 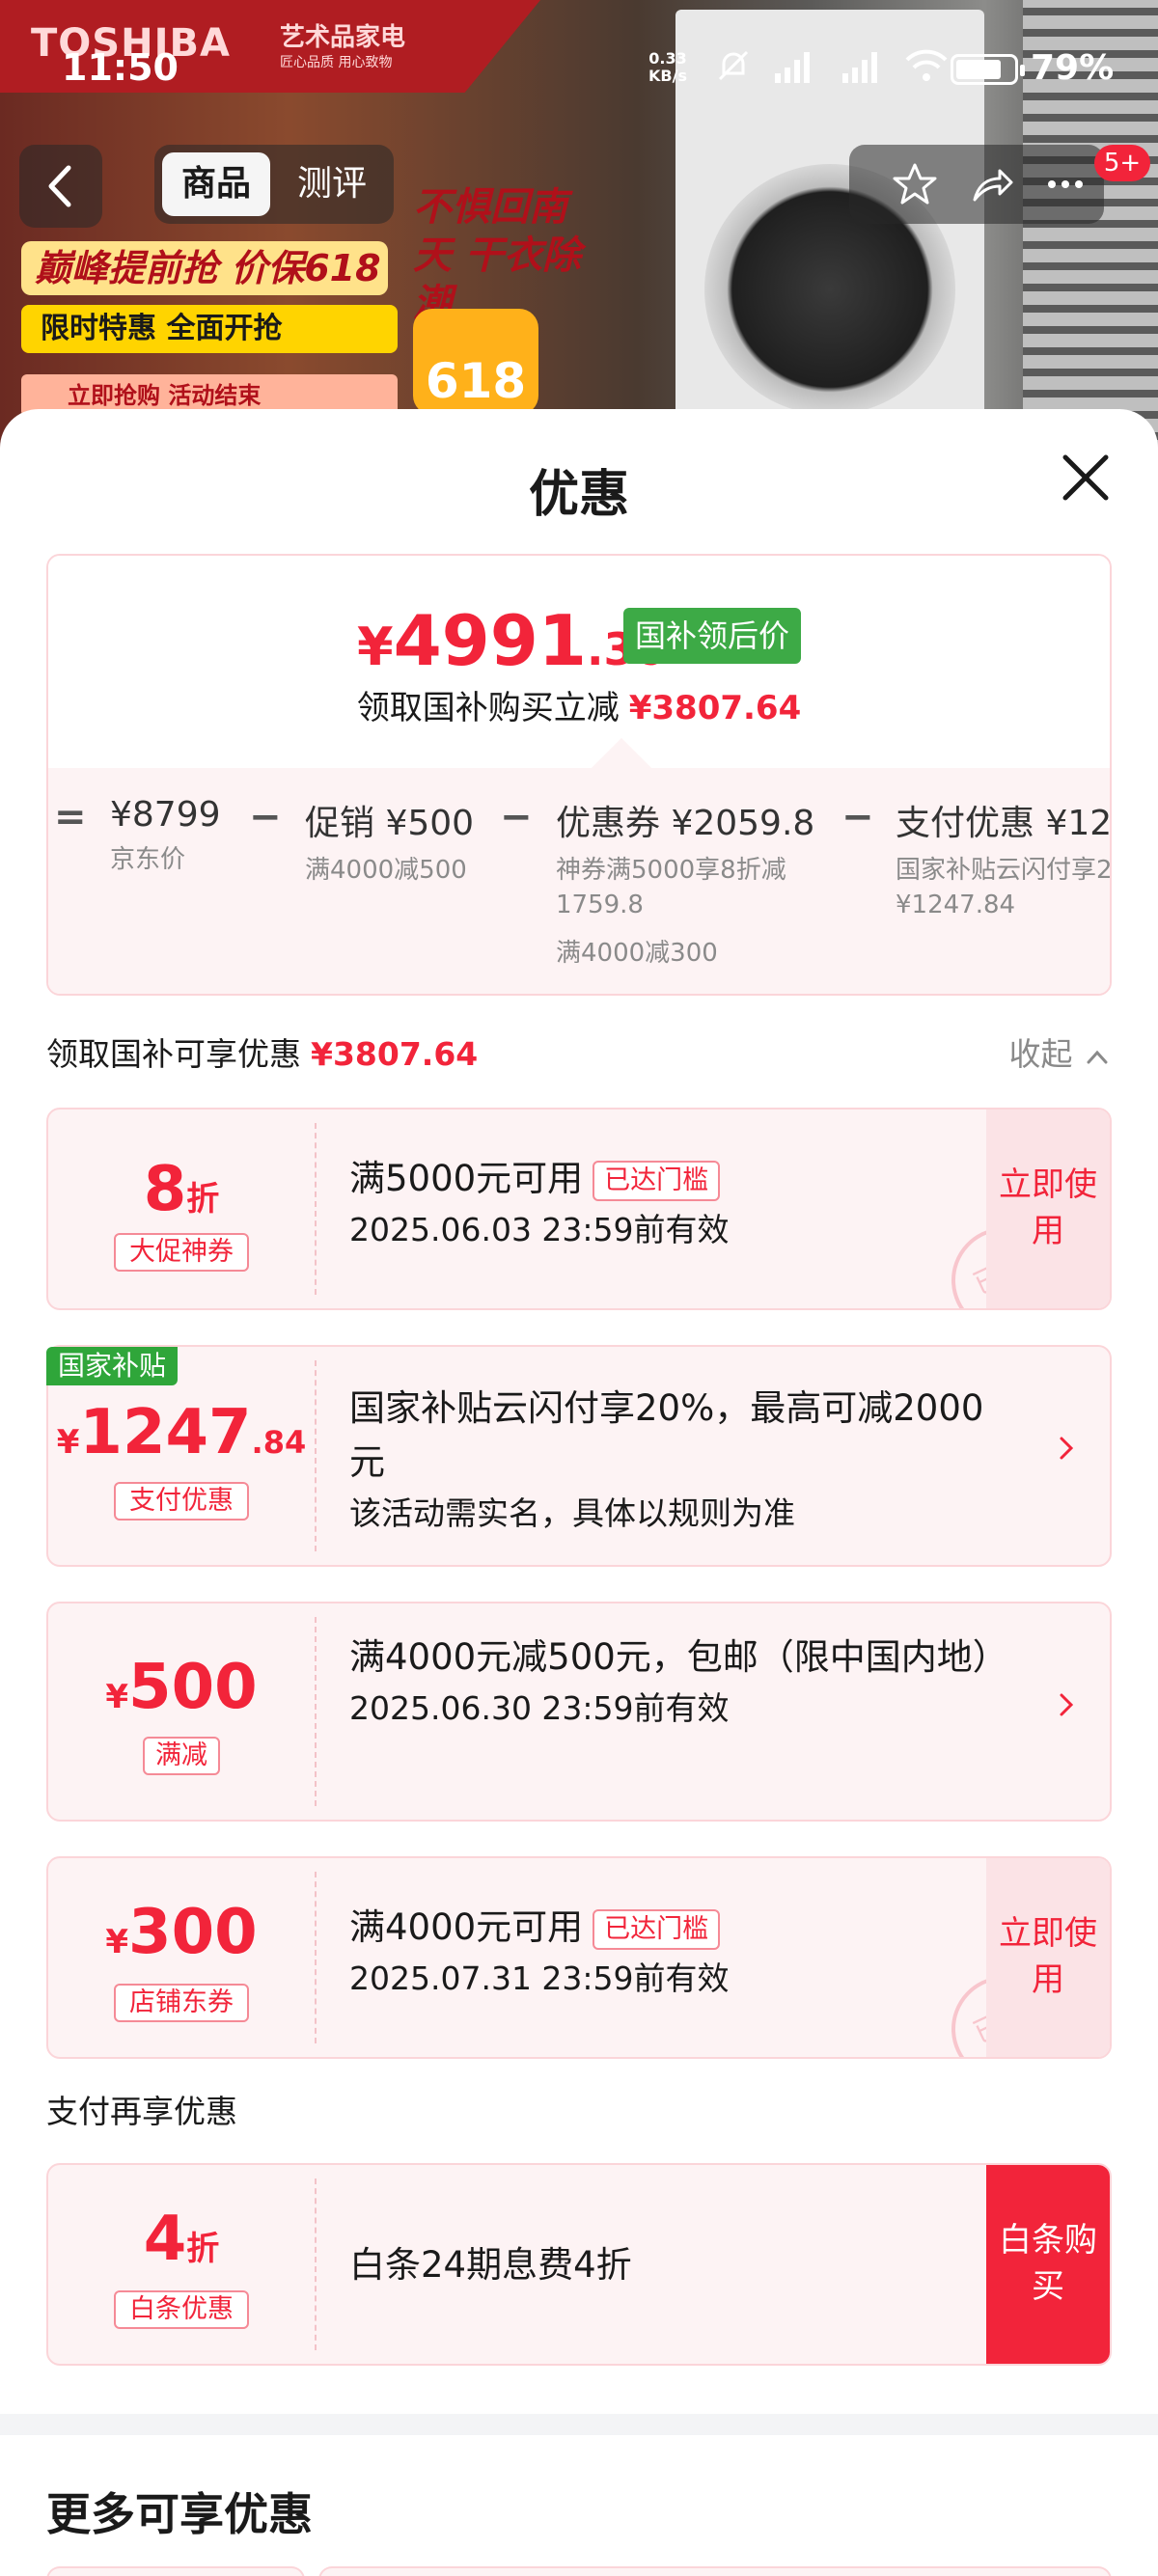 What do you see at coordinates (181, 1688) in the screenshot?
I see `coupon-value: ¥500` at bounding box center [181, 1688].